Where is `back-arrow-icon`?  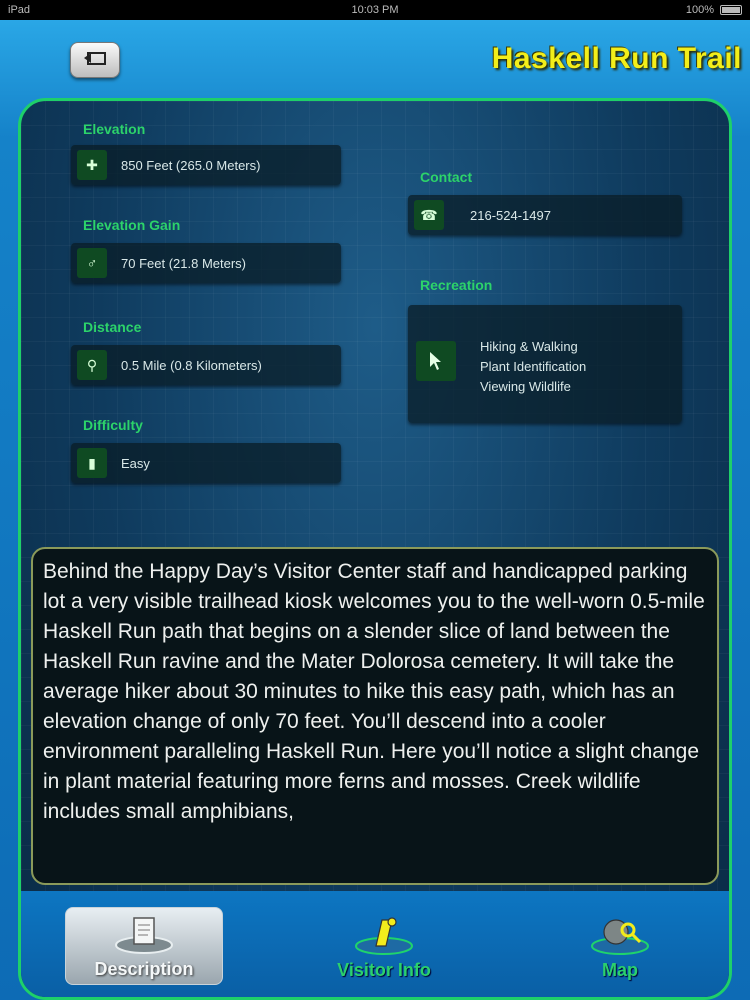 back-arrow-icon is located at coordinates (95, 58).